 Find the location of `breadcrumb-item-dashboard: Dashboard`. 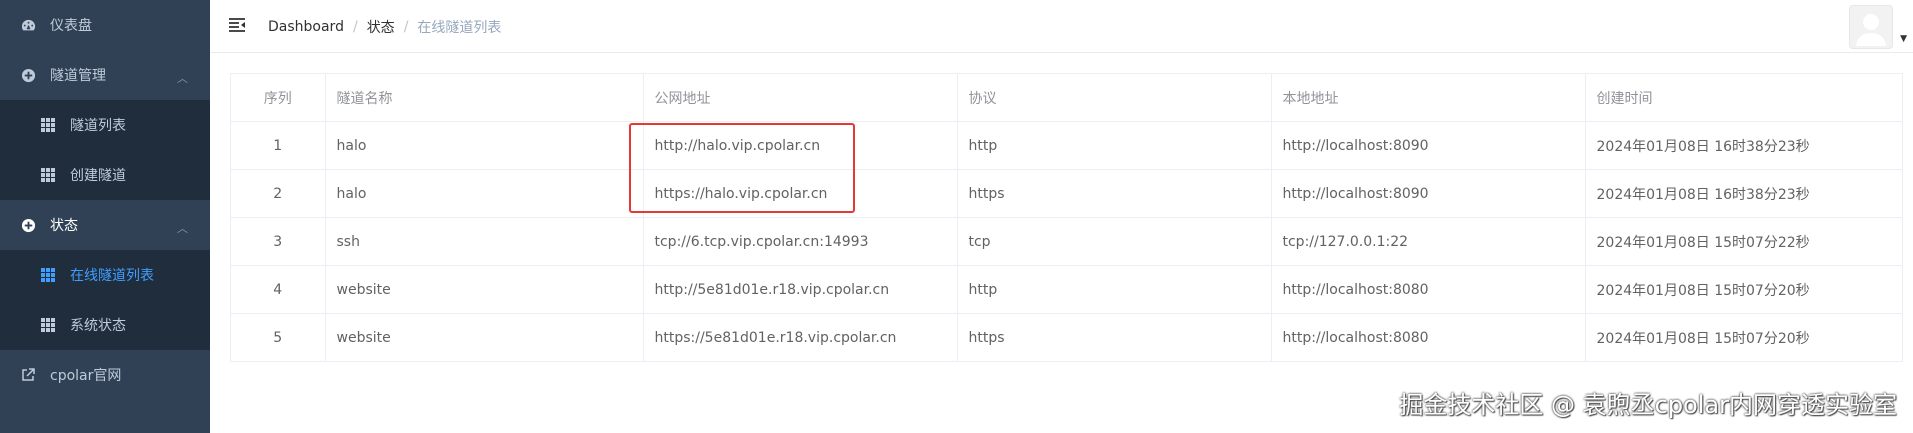

breadcrumb-item-dashboard: Dashboard is located at coordinates (306, 27).